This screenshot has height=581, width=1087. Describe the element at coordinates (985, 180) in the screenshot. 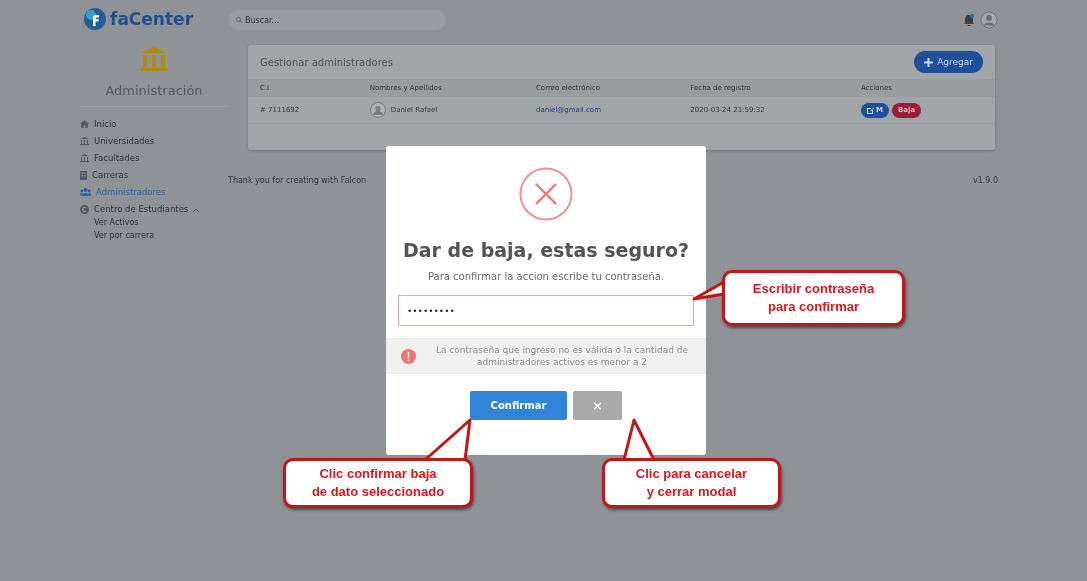

I see `version-label: v1.9.0` at that location.